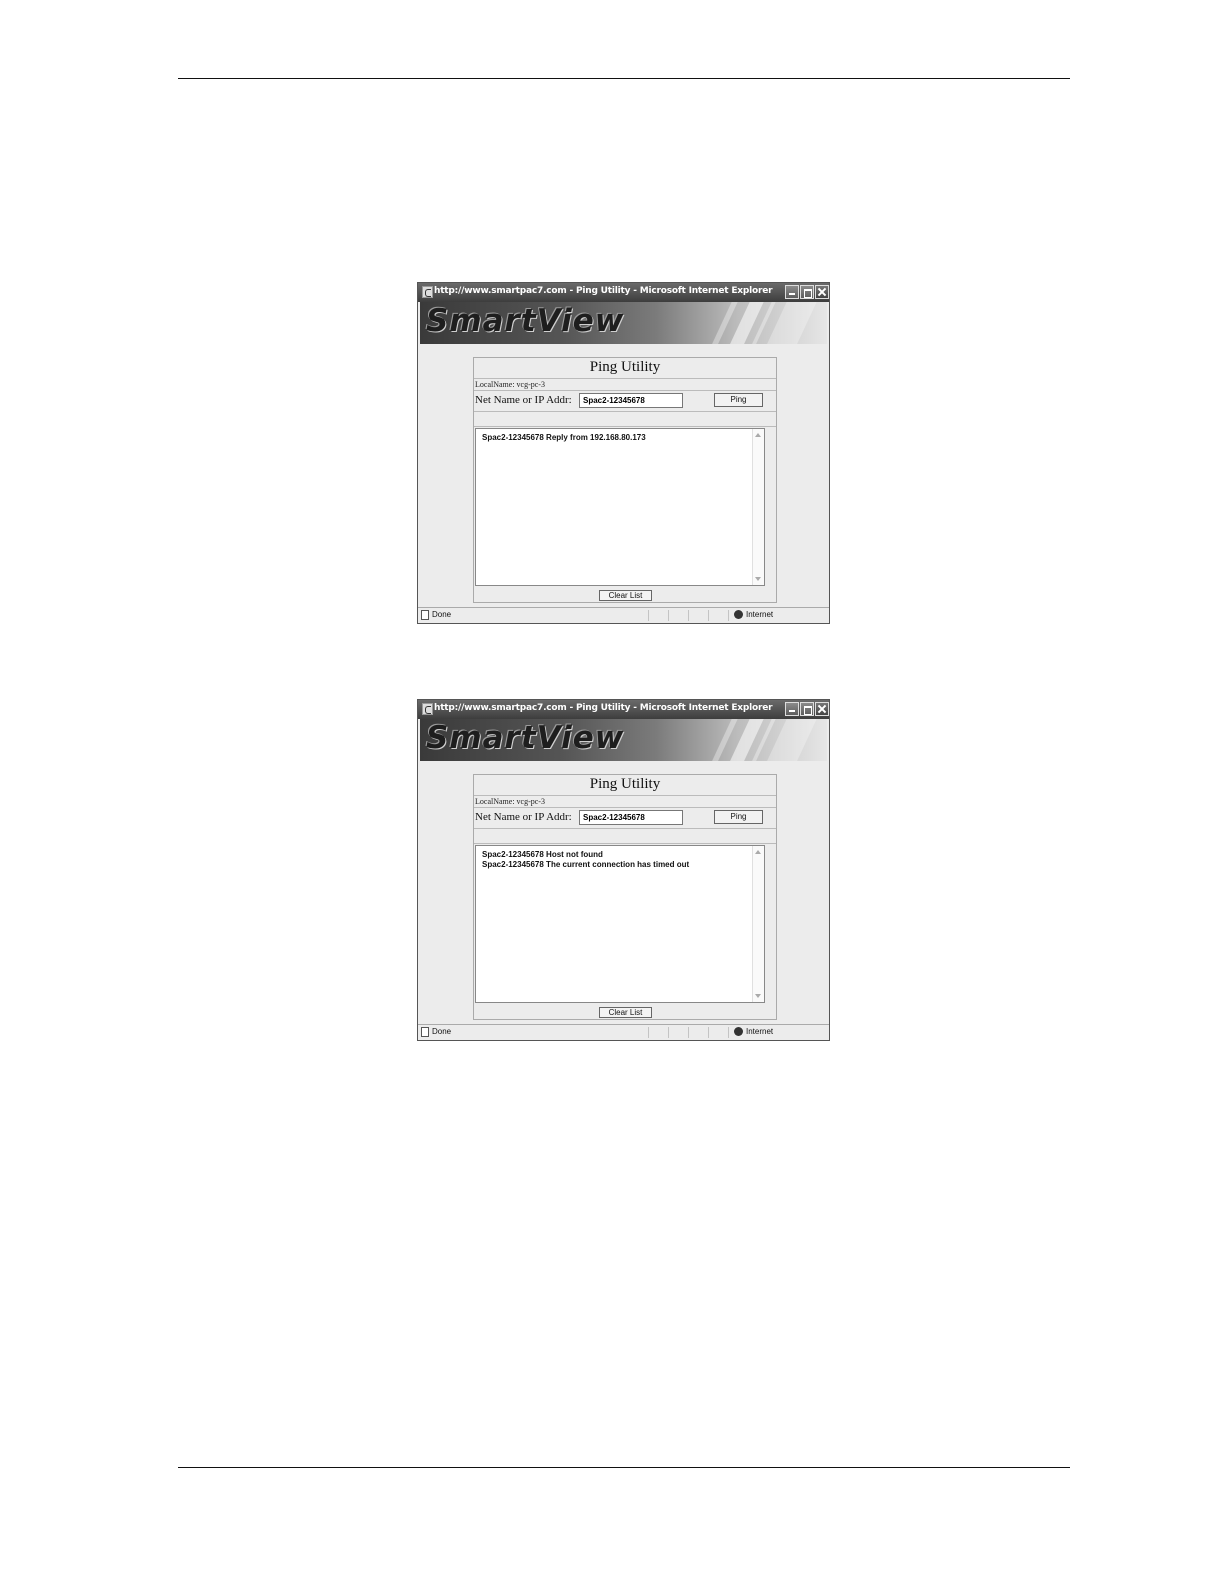  What do you see at coordinates (620, 507) in the screenshot?
I see `results-list: Spac2-12345678 Reply from 192.168.80.173` at bounding box center [620, 507].